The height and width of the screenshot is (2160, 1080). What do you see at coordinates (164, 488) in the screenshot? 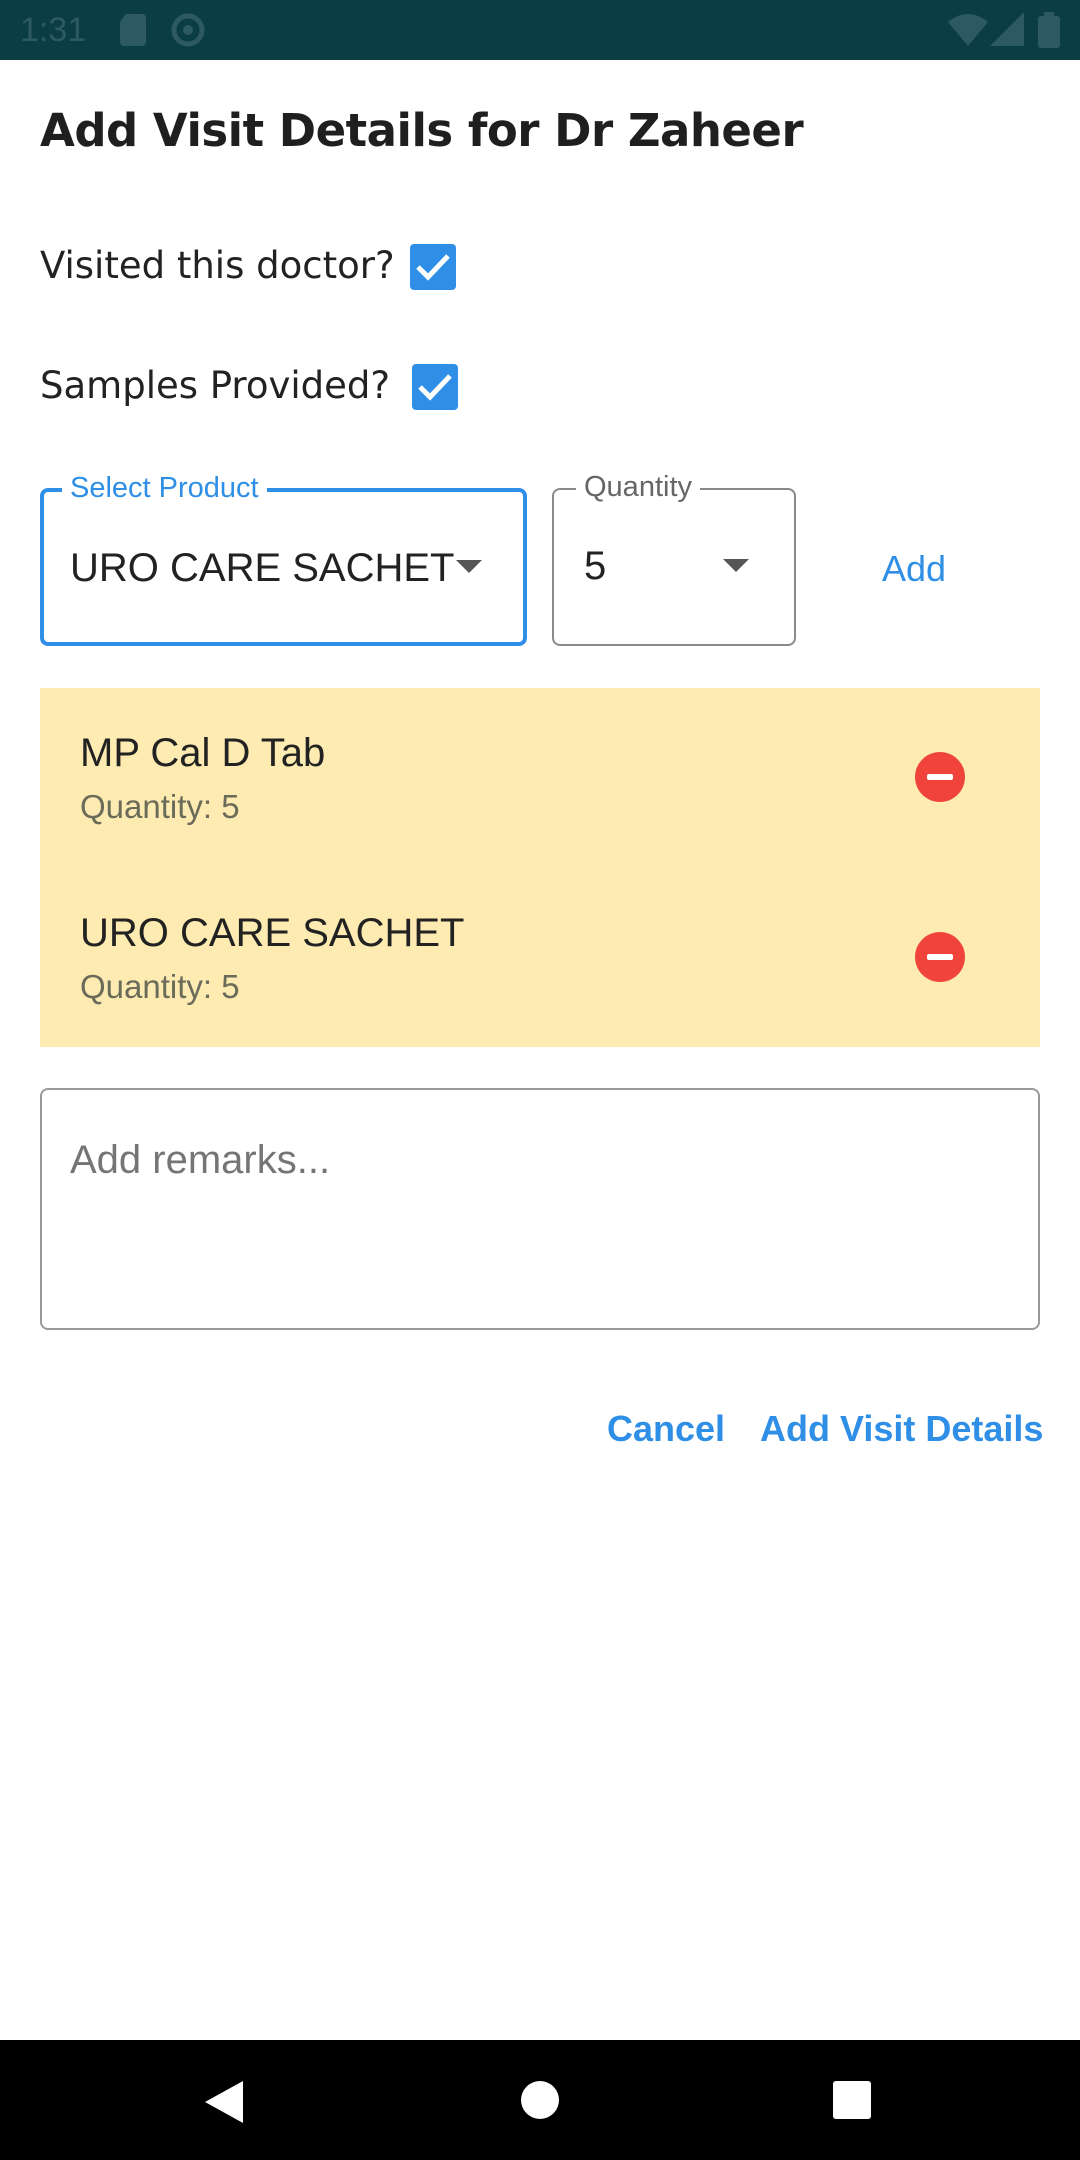
I see `product-select-label: Select Product` at bounding box center [164, 488].